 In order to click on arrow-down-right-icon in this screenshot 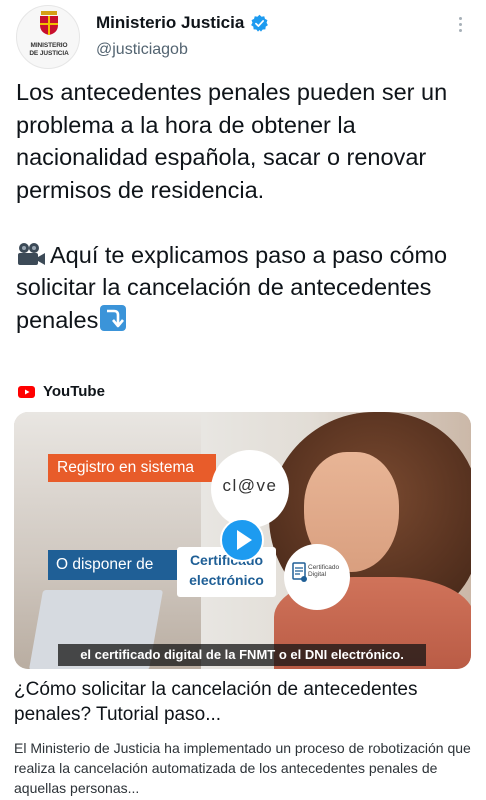, I will do `click(113, 317)`.